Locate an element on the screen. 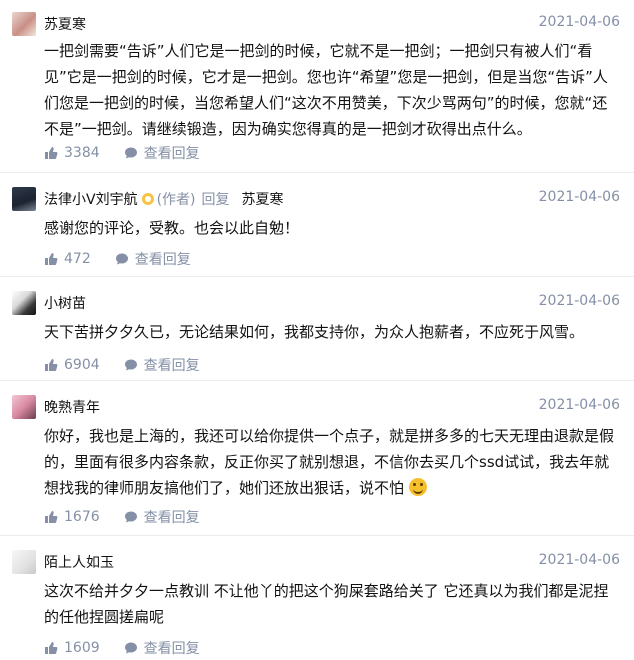 This screenshot has width=634, height=660. comment-actions: 472 查看回复 is located at coordinates (129, 259).